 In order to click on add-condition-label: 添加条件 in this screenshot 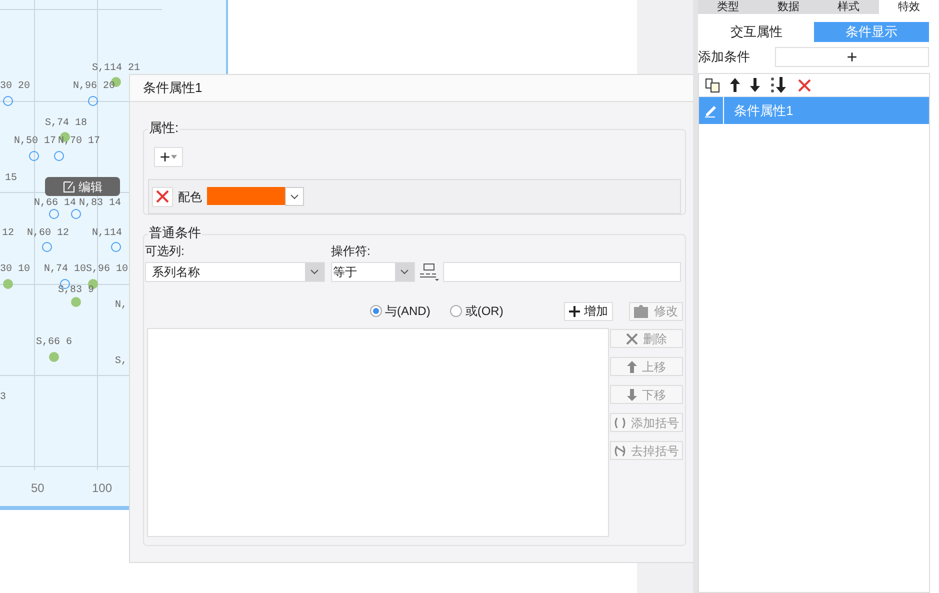, I will do `click(724, 57)`.